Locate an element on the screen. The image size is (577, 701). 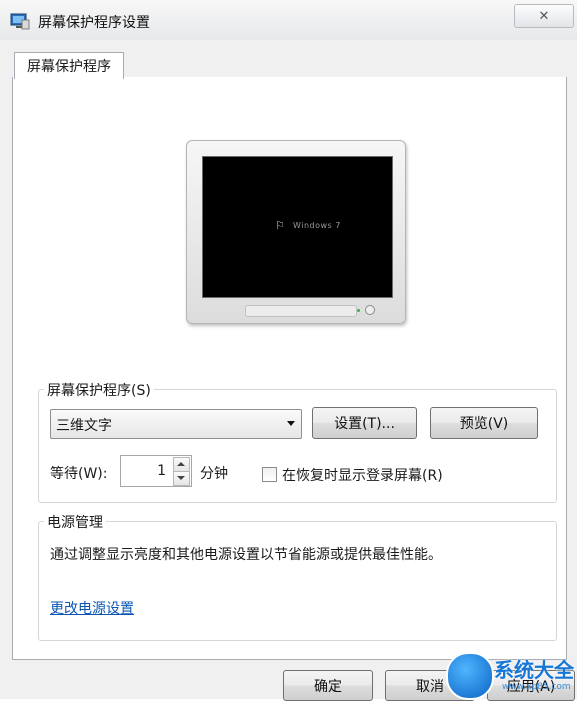
screensaver-select: 三维文字 is located at coordinates (176, 424).